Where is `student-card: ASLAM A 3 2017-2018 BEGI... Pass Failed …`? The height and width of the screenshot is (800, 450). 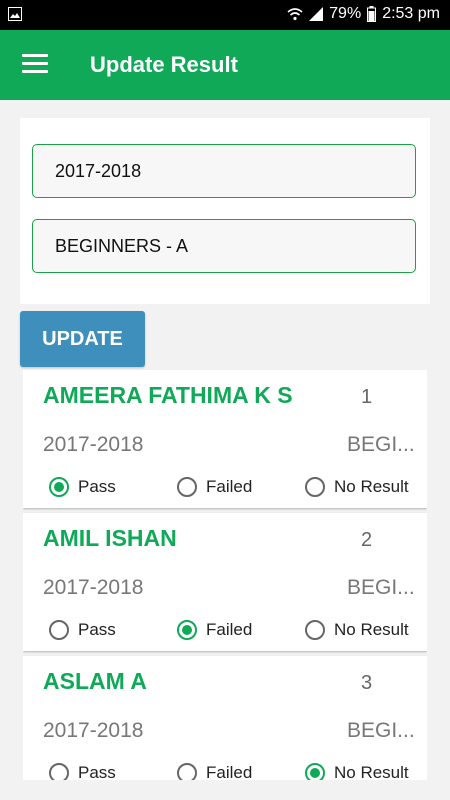 student-card: ASLAM A 3 2017-2018 BEGI... Pass Failed … is located at coordinates (225, 718).